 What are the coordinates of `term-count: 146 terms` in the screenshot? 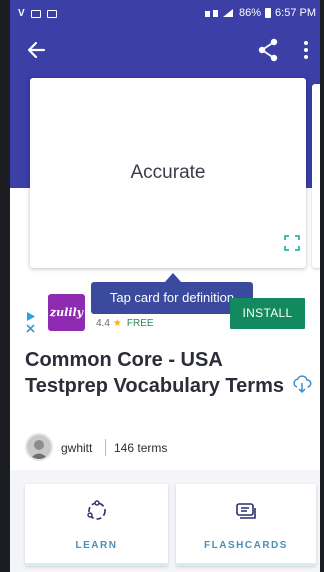 It's located at (141, 448).